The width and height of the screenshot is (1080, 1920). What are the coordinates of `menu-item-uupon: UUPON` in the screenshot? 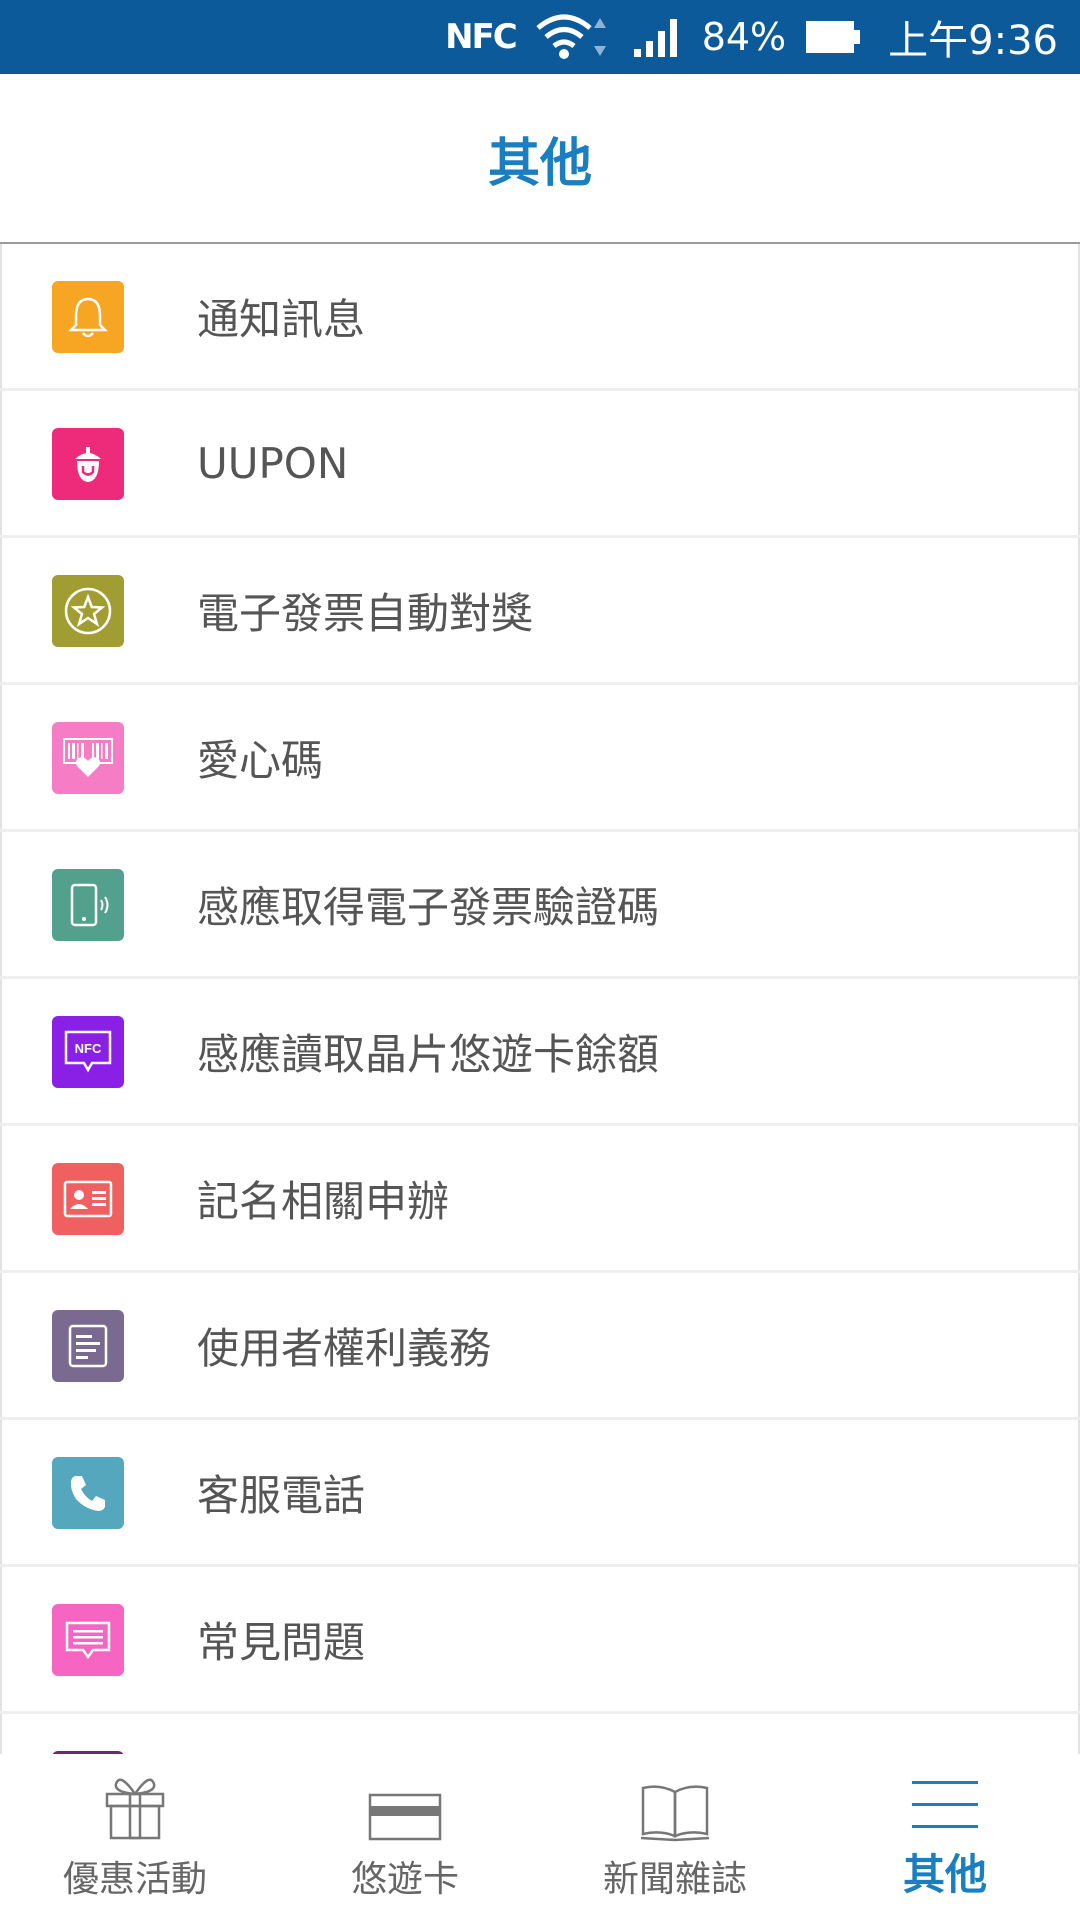 It's located at (540, 463).